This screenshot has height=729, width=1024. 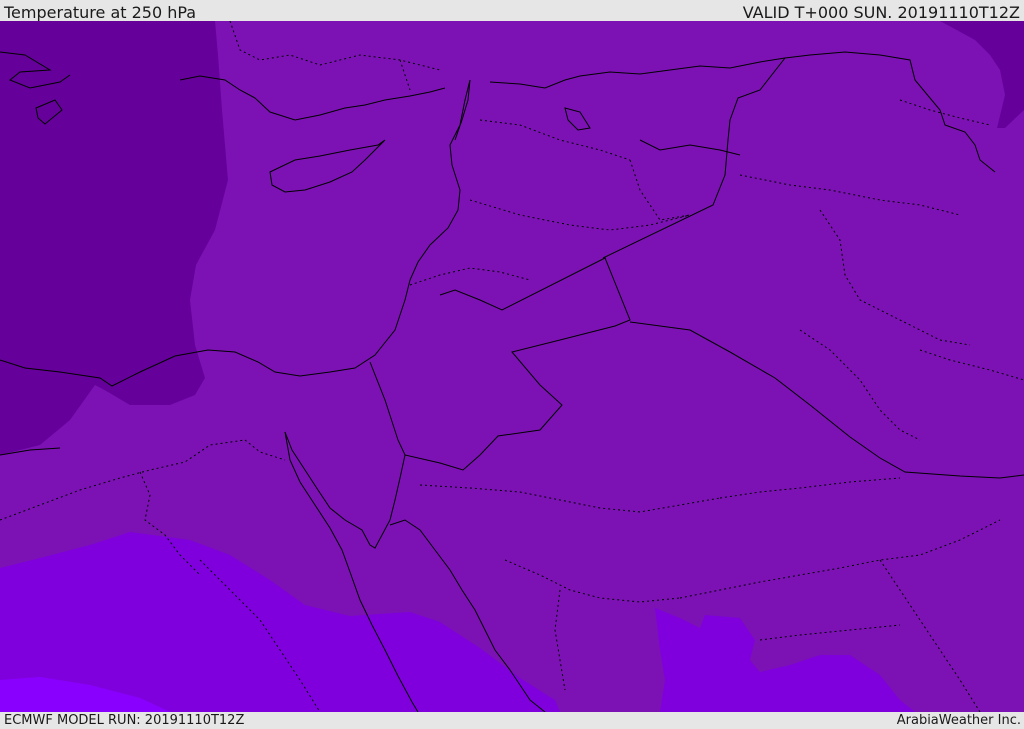 I want to click on map-title: Temperature at 250 hPa, so click(x=100, y=12).